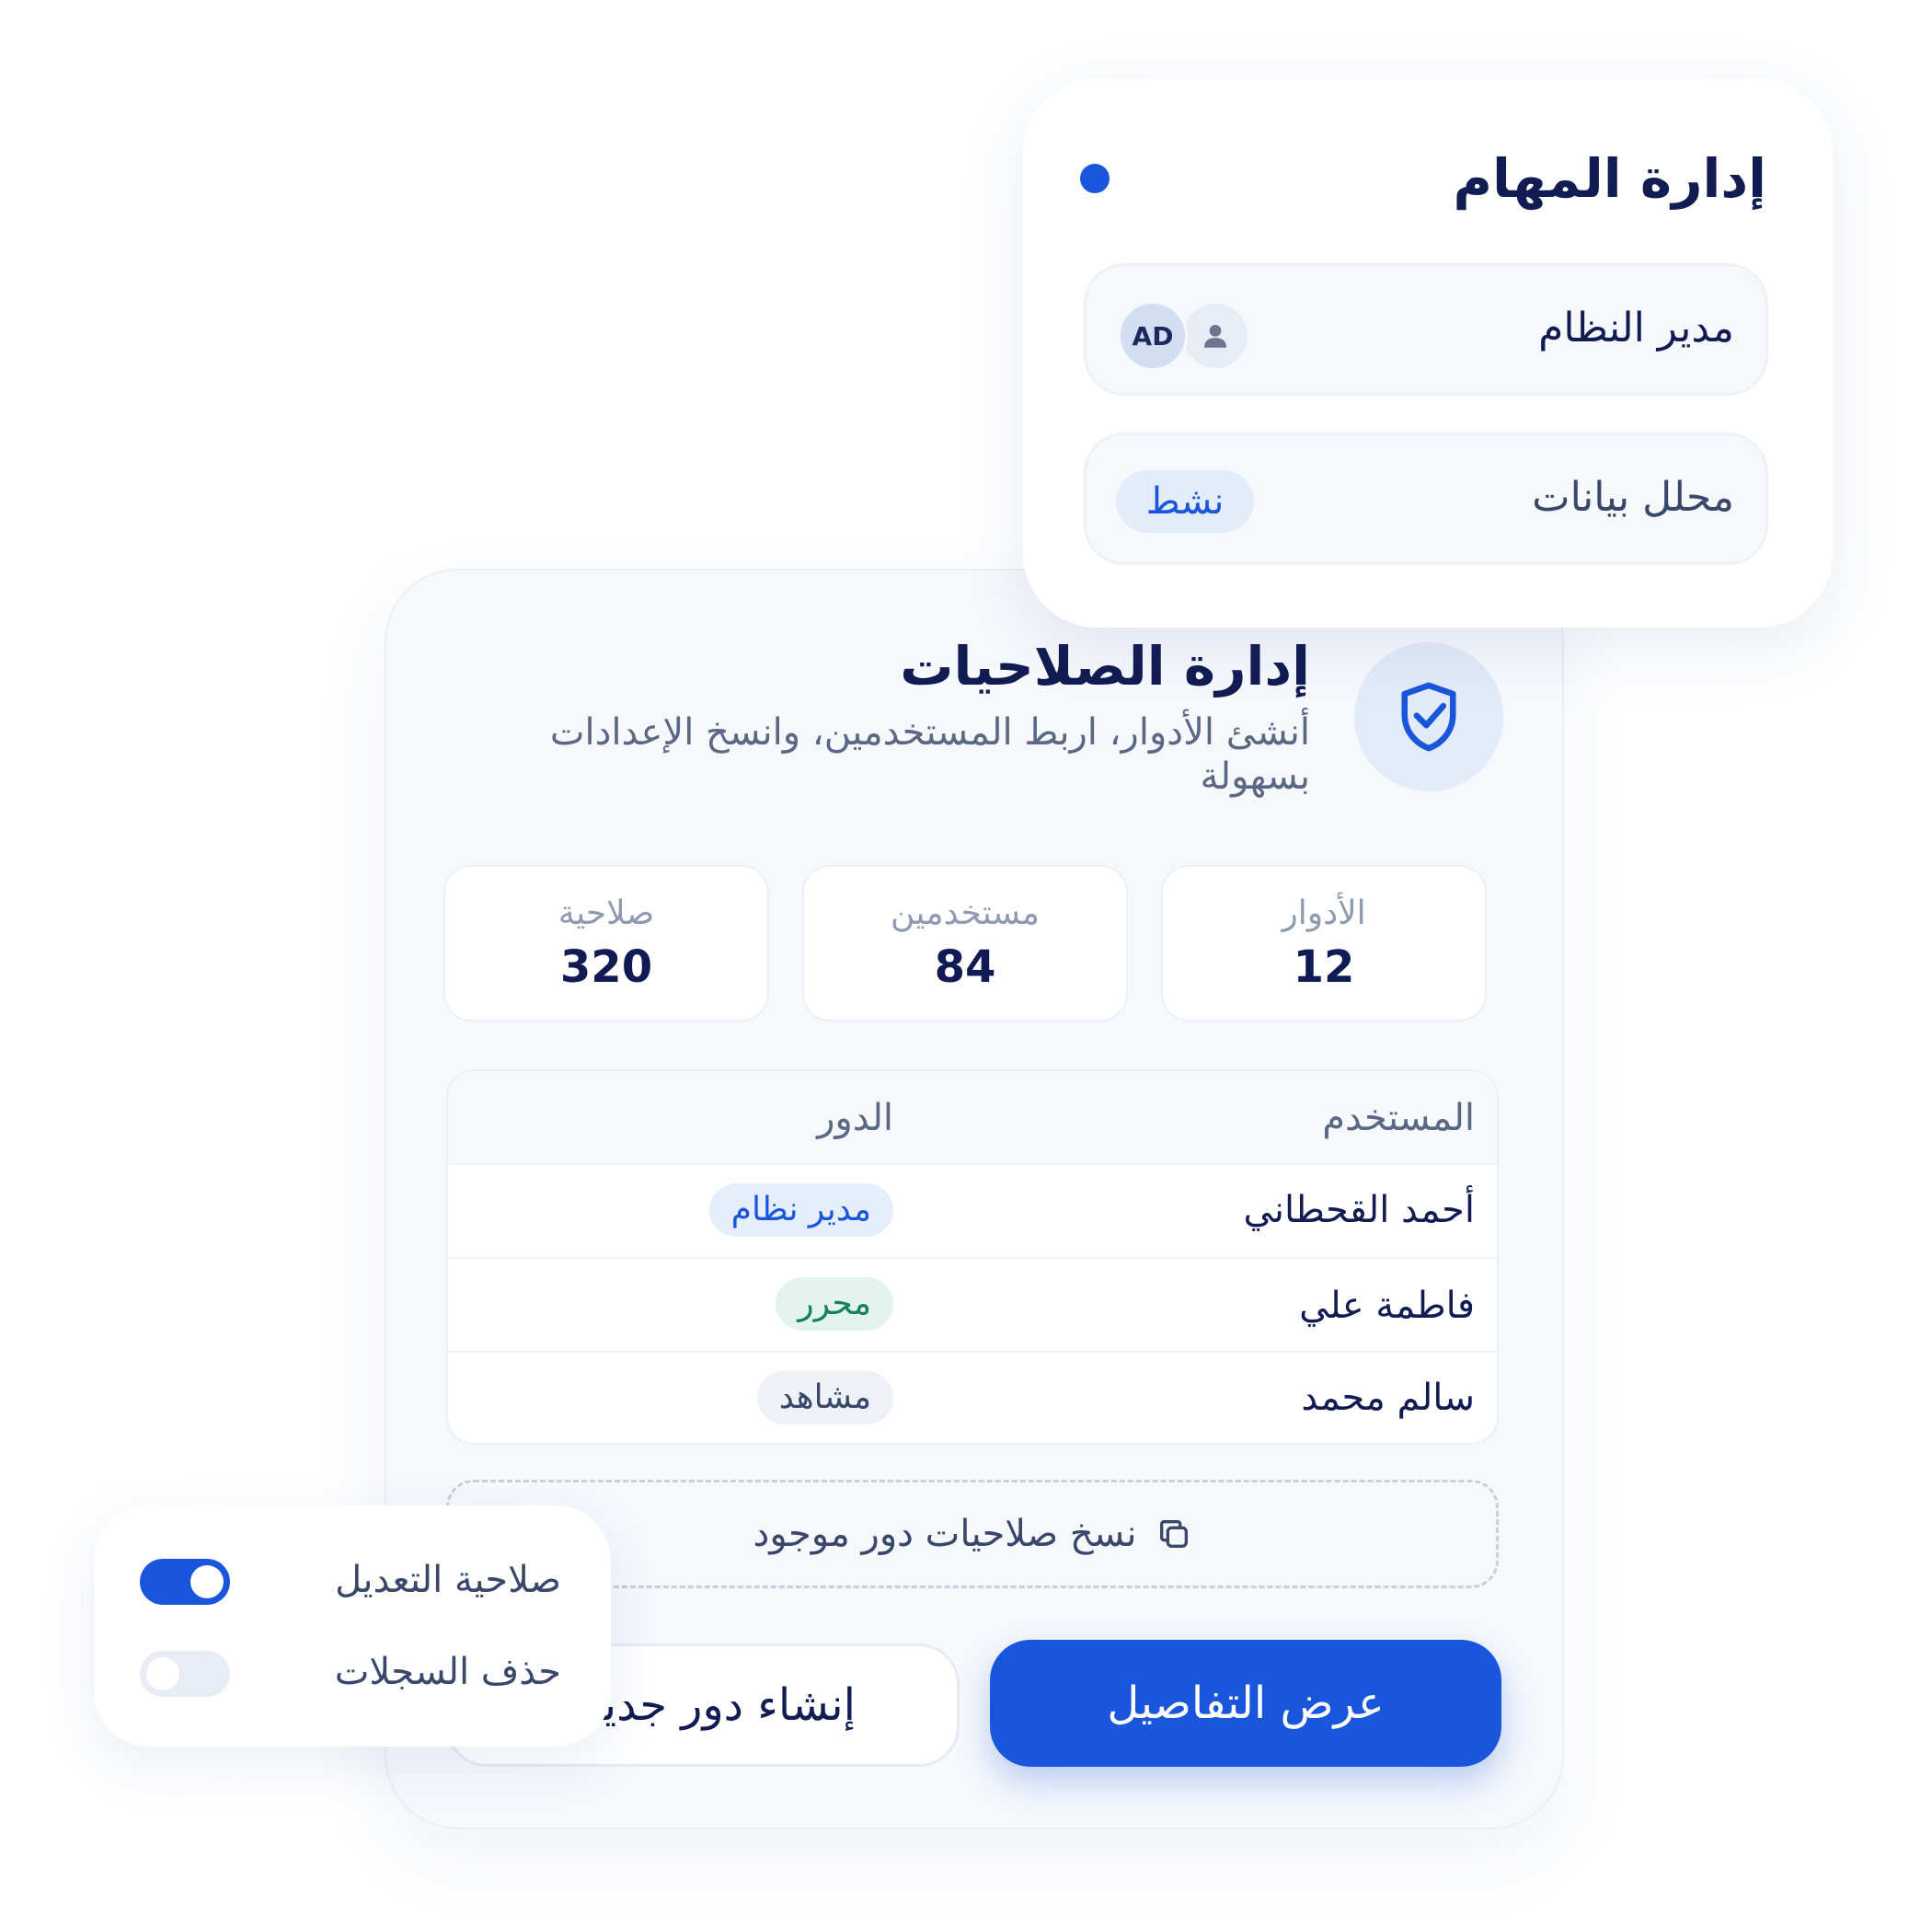 The height and width of the screenshot is (1914, 1932). I want to click on stat-permissions: صلاحية 320, so click(606, 943).